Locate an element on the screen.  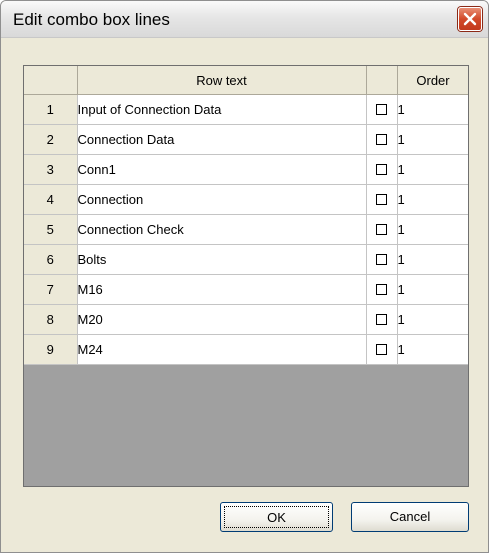
close-button is located at coordinates (470, 19).